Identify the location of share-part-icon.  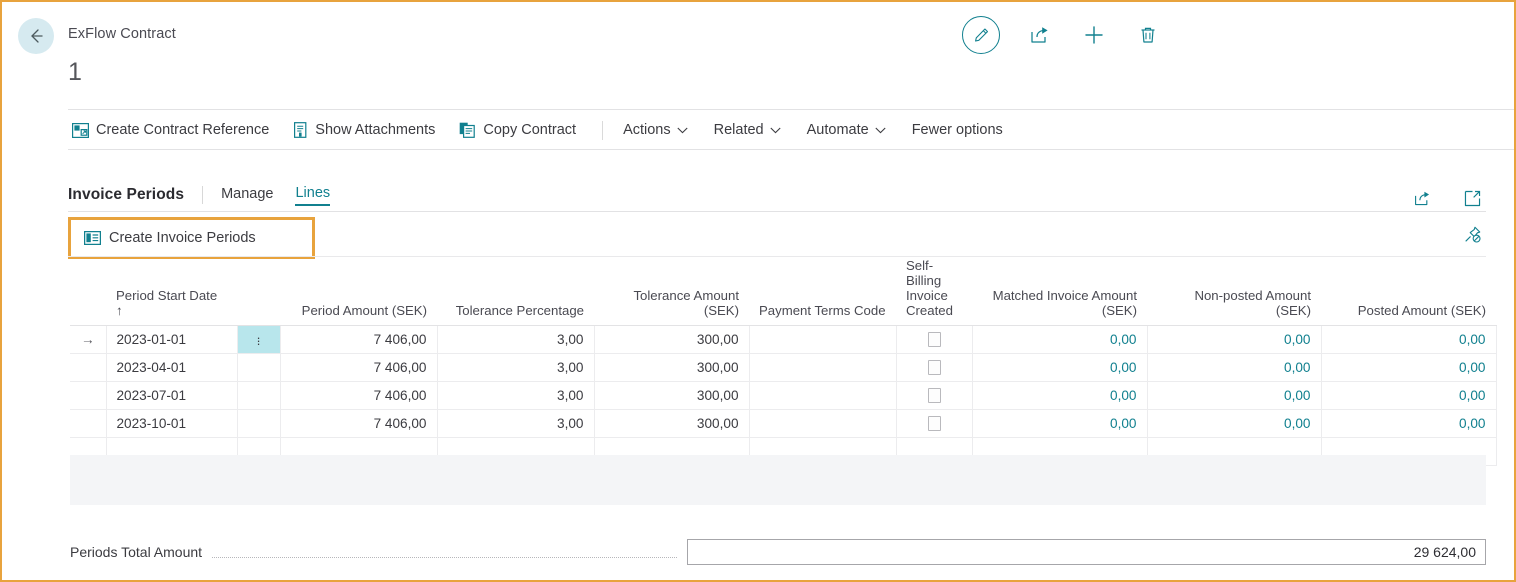
(1421, 198).